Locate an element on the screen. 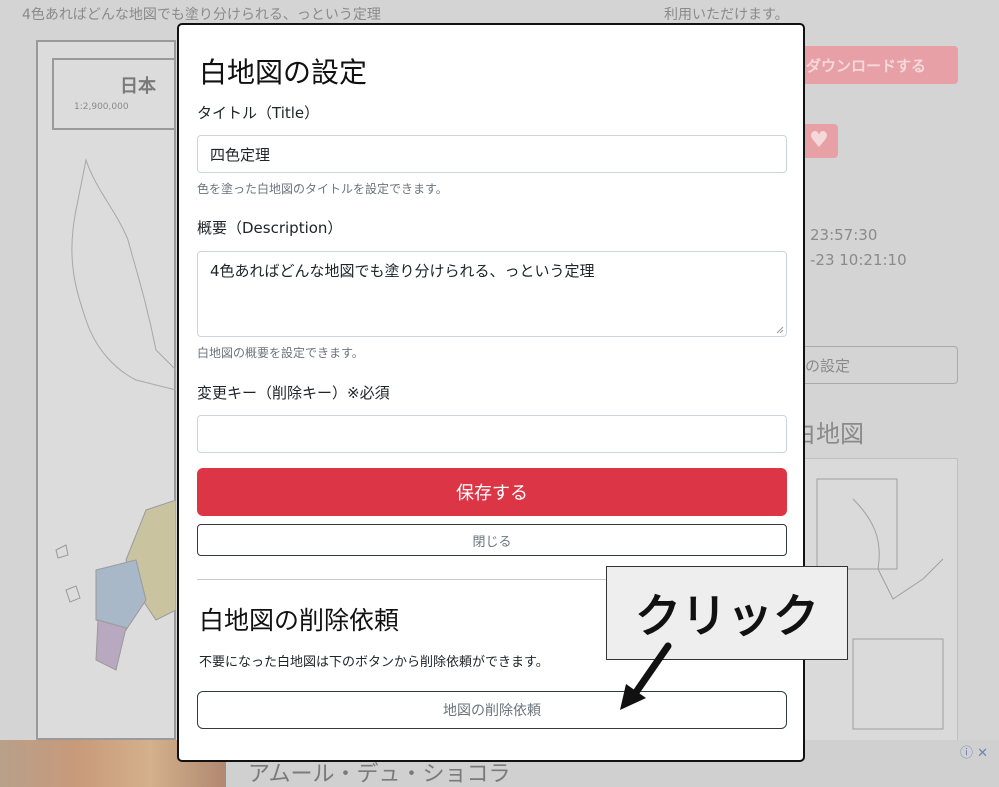 The width and height of the screenshot is (999, 787). favorite-heart-icon: ♥ is located at coordinates (819, 141).